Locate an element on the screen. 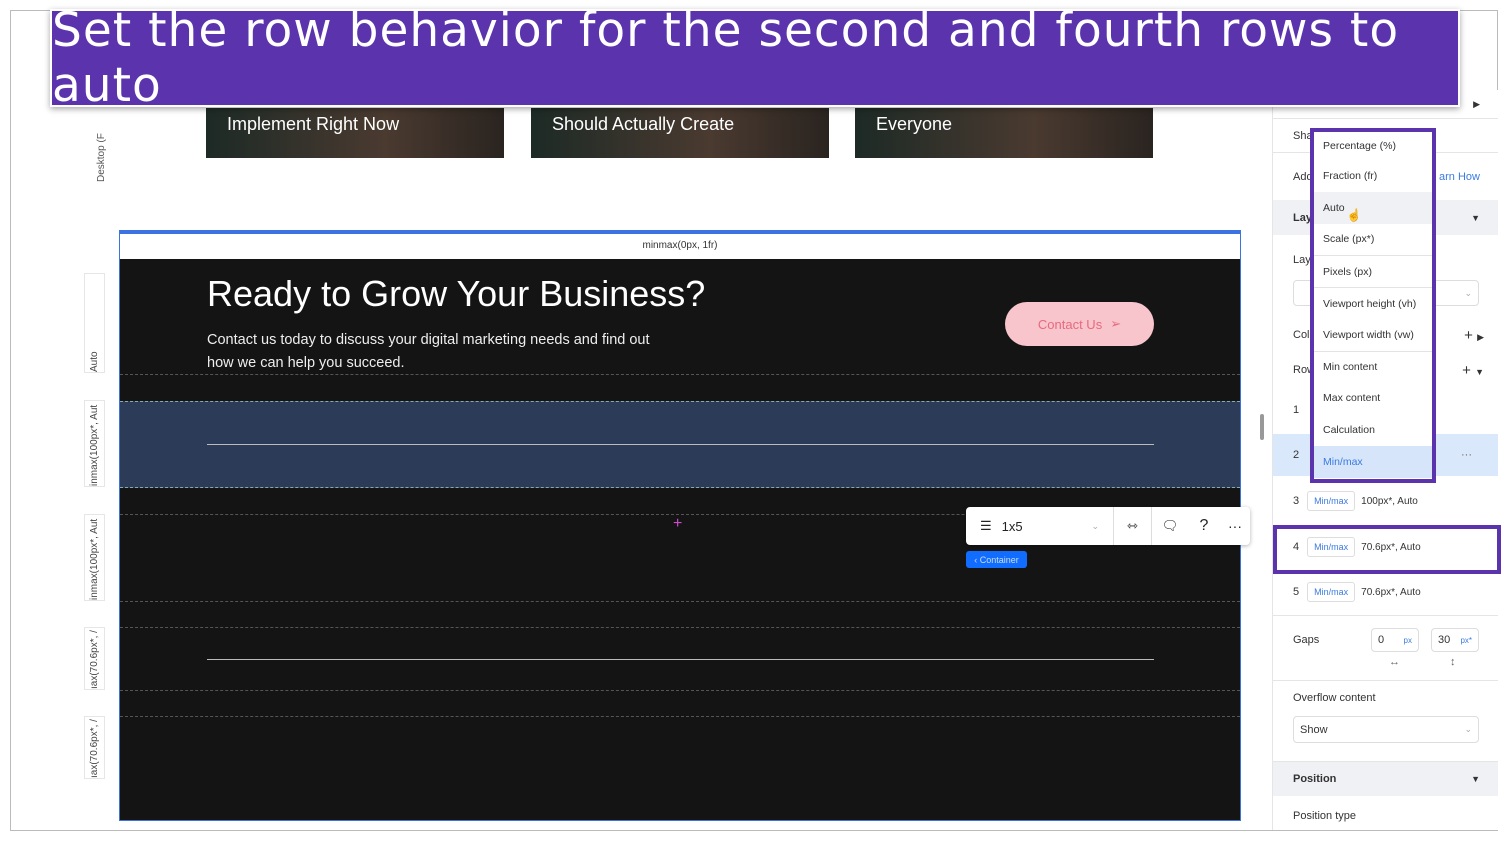 The width and height of the screenshot is (1511, 843). more-button: ··· is located at coordinates (1235, 526).